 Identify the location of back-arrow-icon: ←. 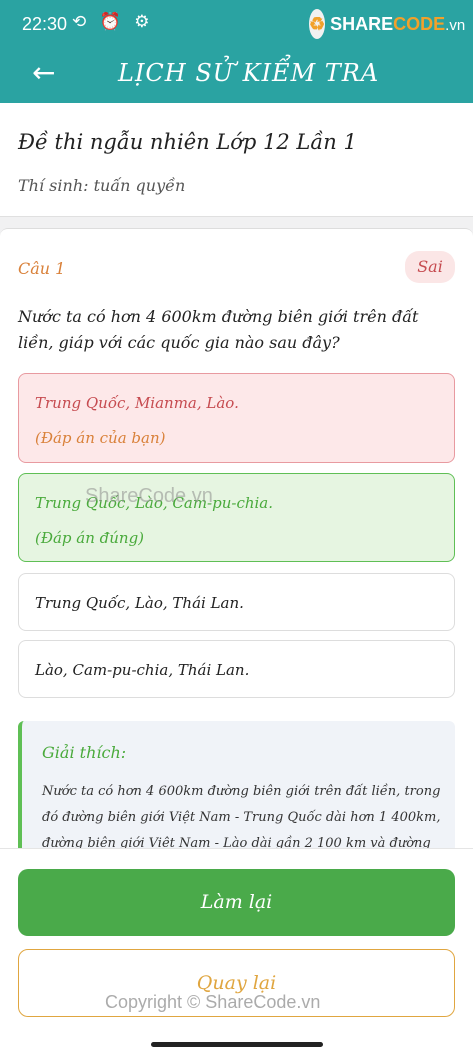
(43, 72).